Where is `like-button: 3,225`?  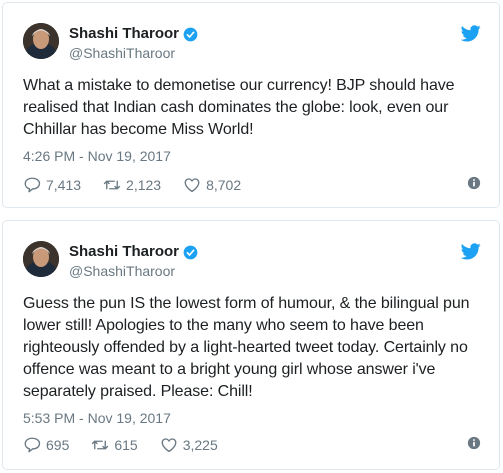 like-button: 3,225 is located at coordinates (189, 445).